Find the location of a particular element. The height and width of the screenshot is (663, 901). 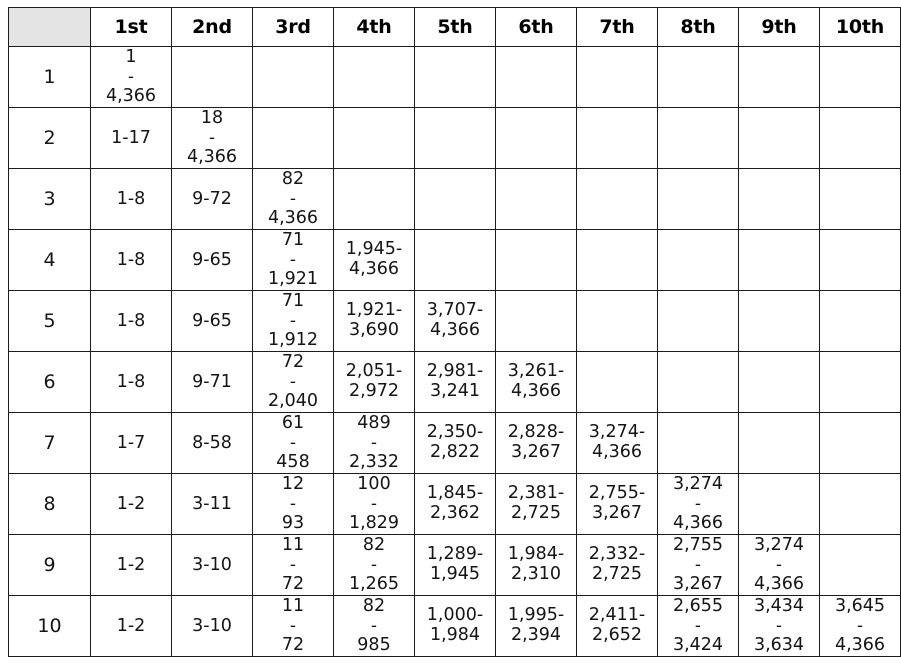

interval-upper-bound: 93 is located at coordinates (293, 522).